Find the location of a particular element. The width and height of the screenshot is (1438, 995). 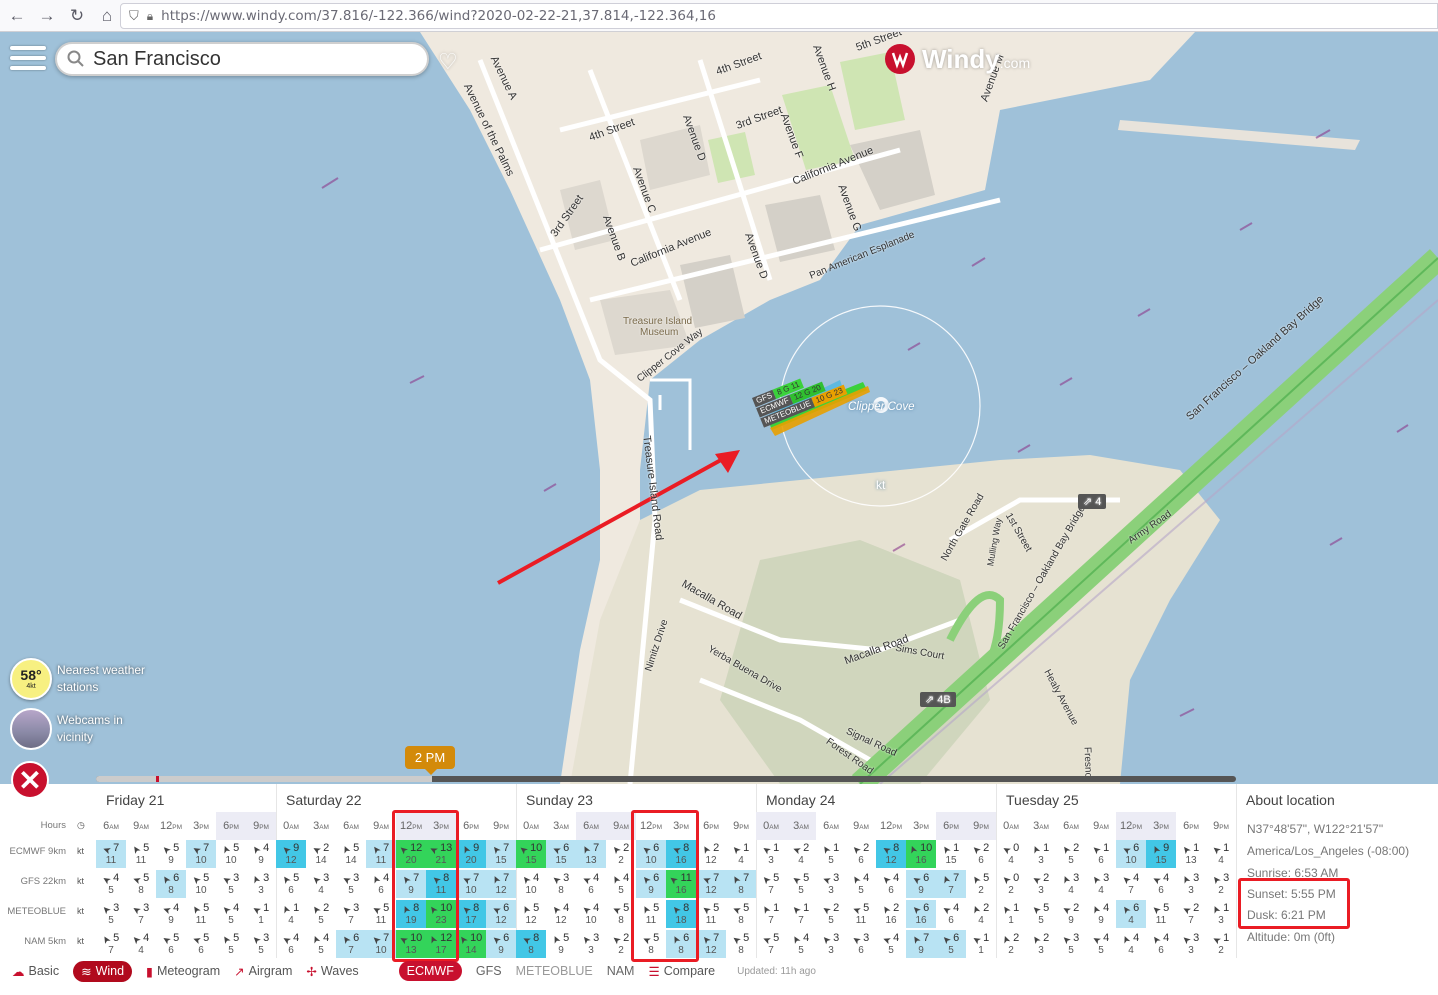

forecast-cell: ➤5 10 is located at coordinates (231, 854).